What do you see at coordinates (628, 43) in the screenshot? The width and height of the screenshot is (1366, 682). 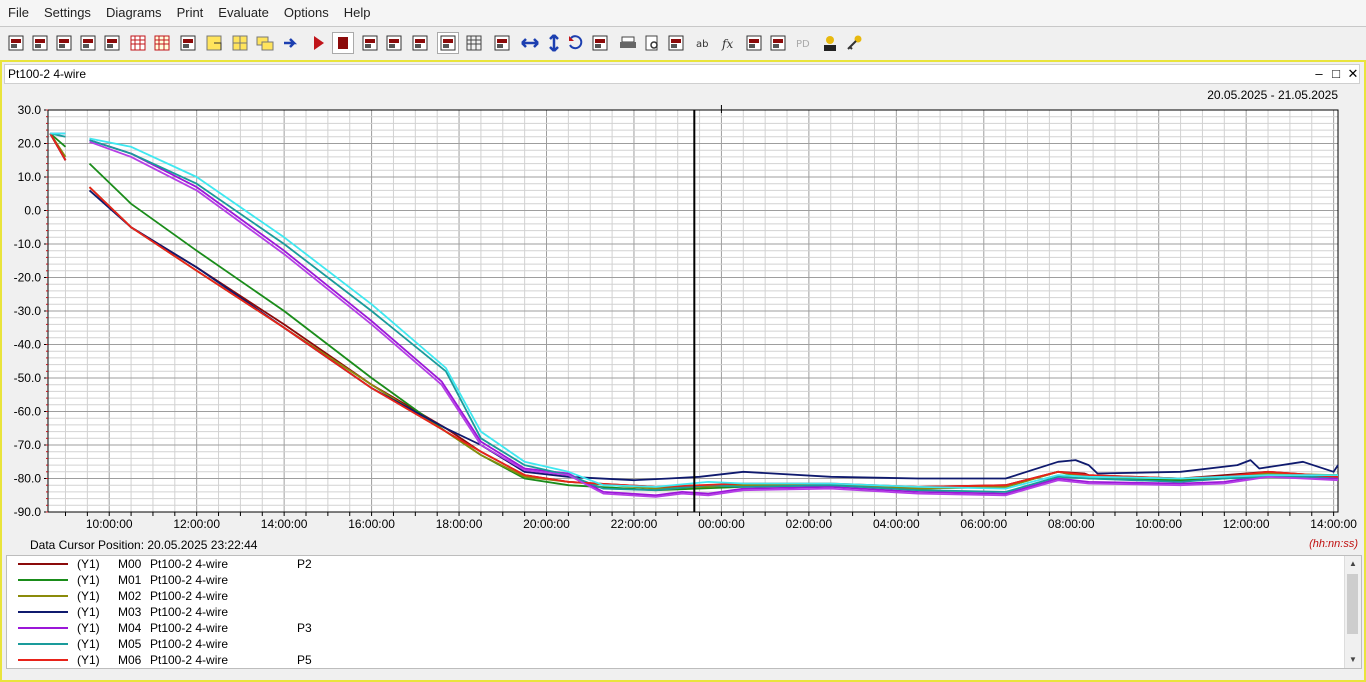 I see `printer-icon` at bounding box center [628, 43].